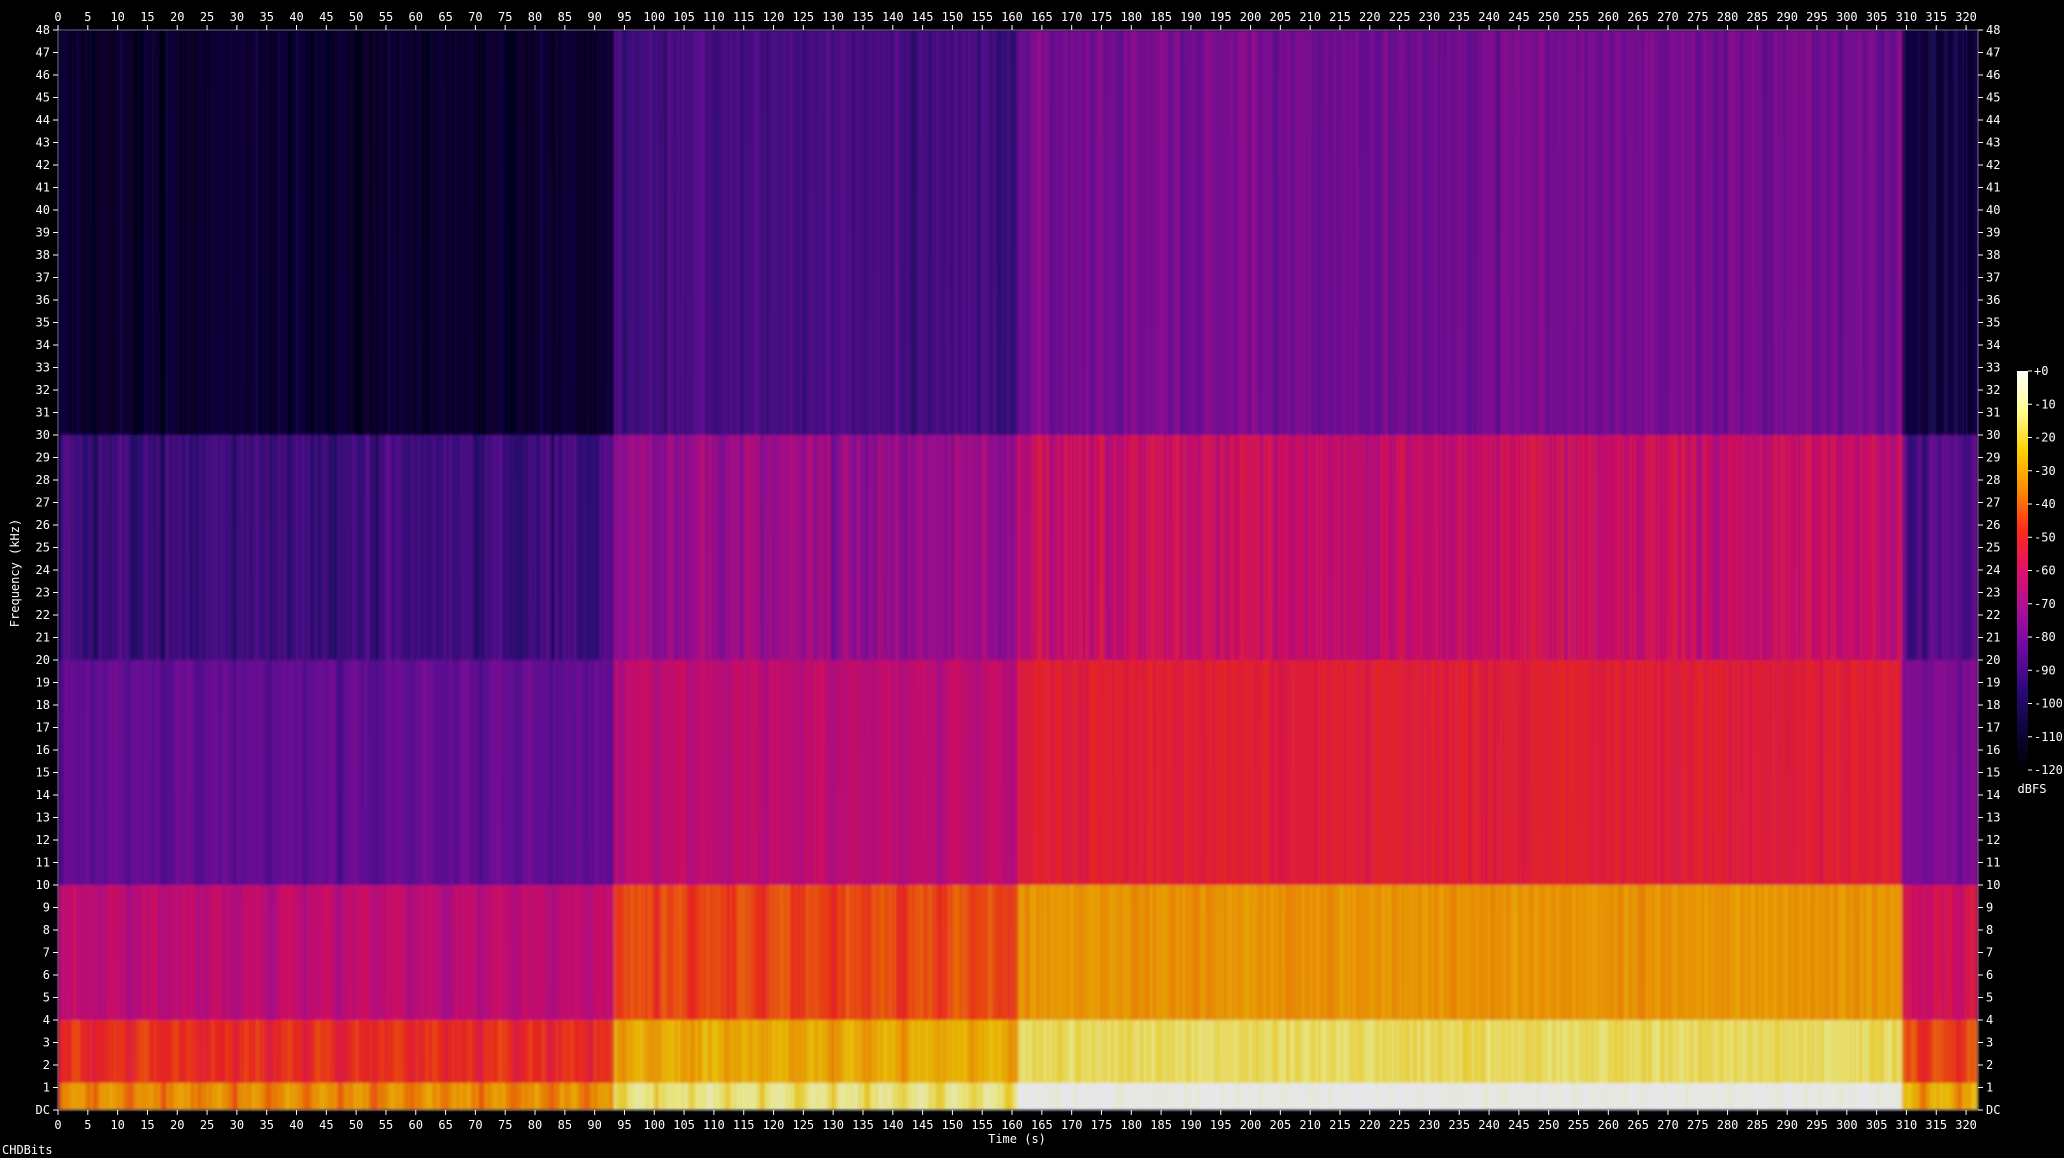 The height and width of the screenshot is (1158, 2064). I want to click on x-tick-label-top: 175, so click(1102, 17).